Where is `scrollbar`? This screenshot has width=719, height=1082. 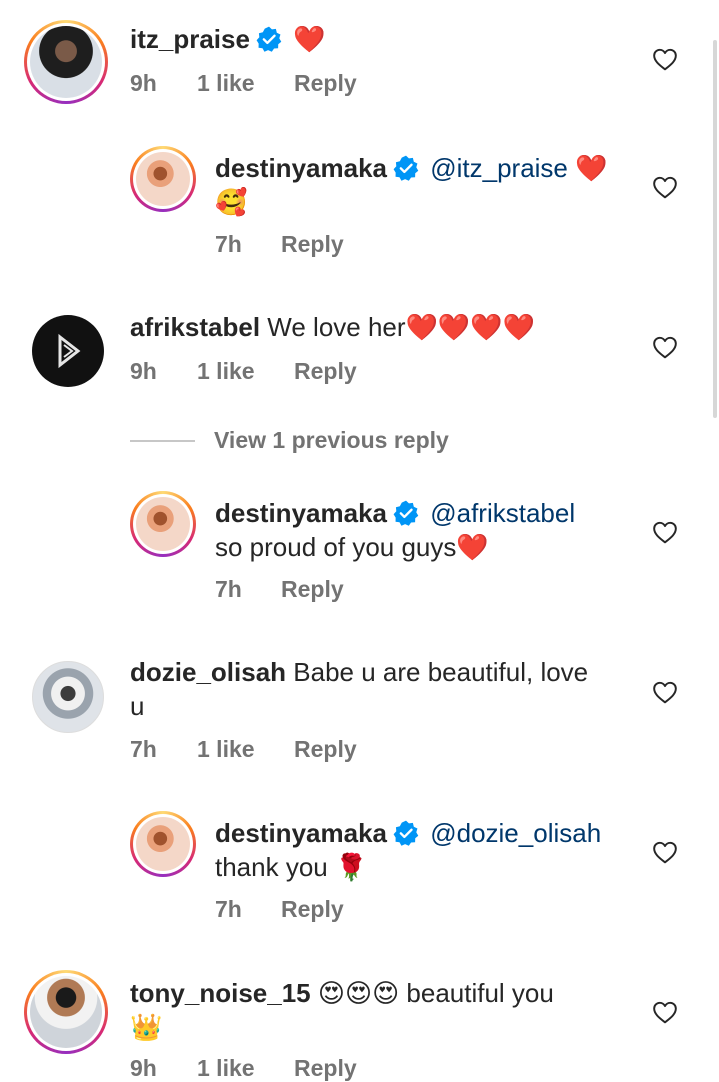
scrollbar is located at coordinates (715, 229).